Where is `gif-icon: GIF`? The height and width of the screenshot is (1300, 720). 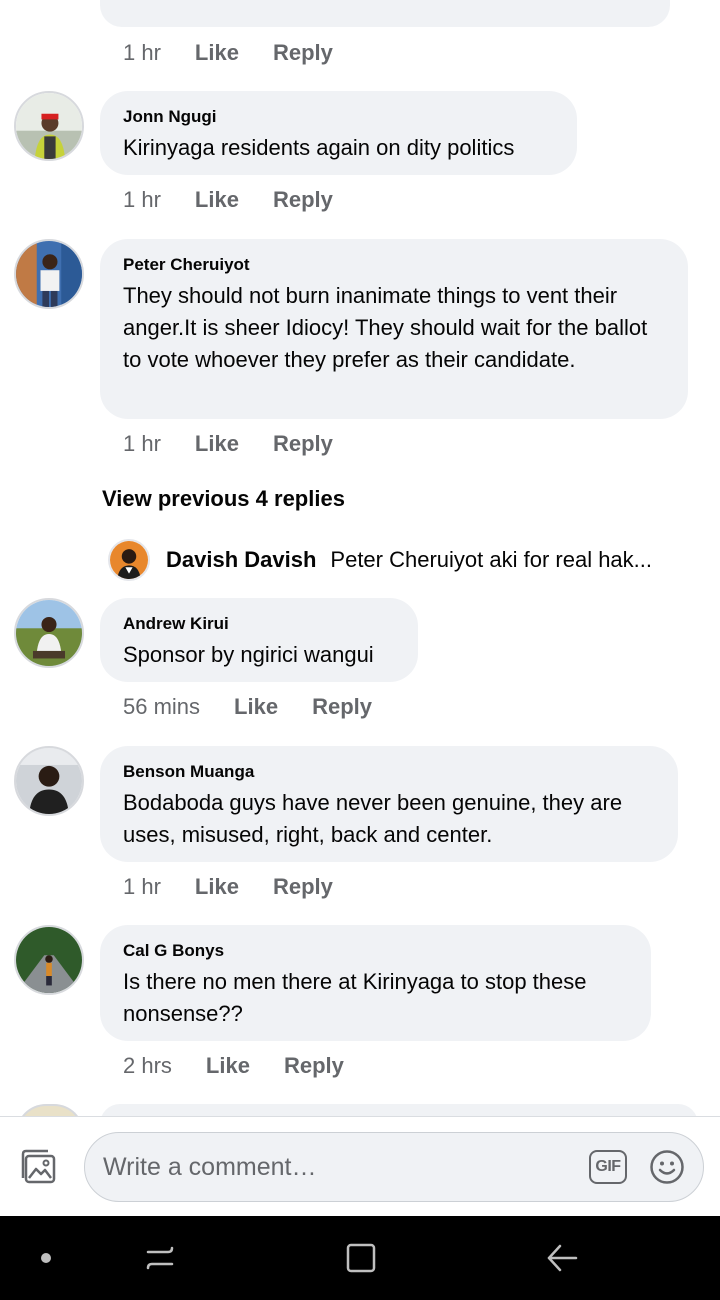 gif-icon: GIF is located at coordinates (608, 1167).